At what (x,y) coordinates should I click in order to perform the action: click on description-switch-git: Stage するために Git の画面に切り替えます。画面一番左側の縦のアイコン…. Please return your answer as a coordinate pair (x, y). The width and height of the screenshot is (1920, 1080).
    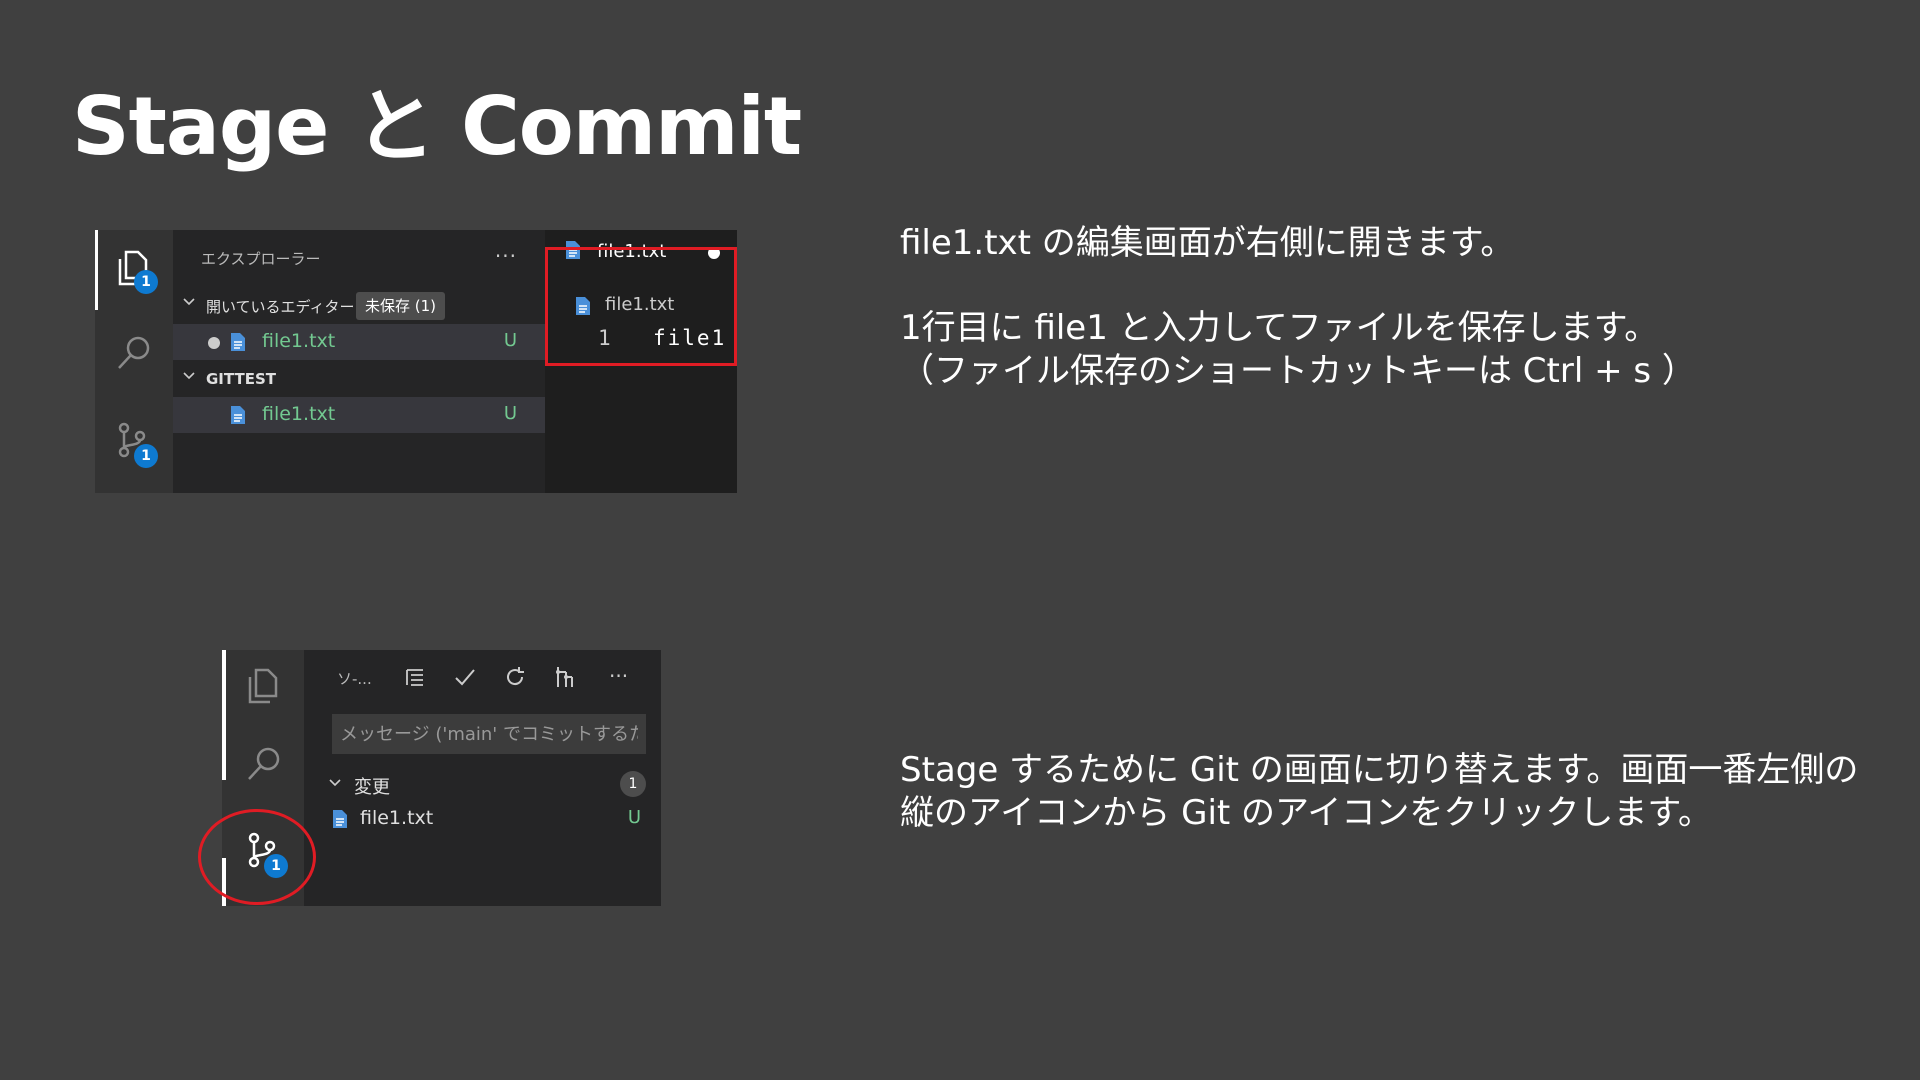
    Looking at the image, I should click on (1379, 791).